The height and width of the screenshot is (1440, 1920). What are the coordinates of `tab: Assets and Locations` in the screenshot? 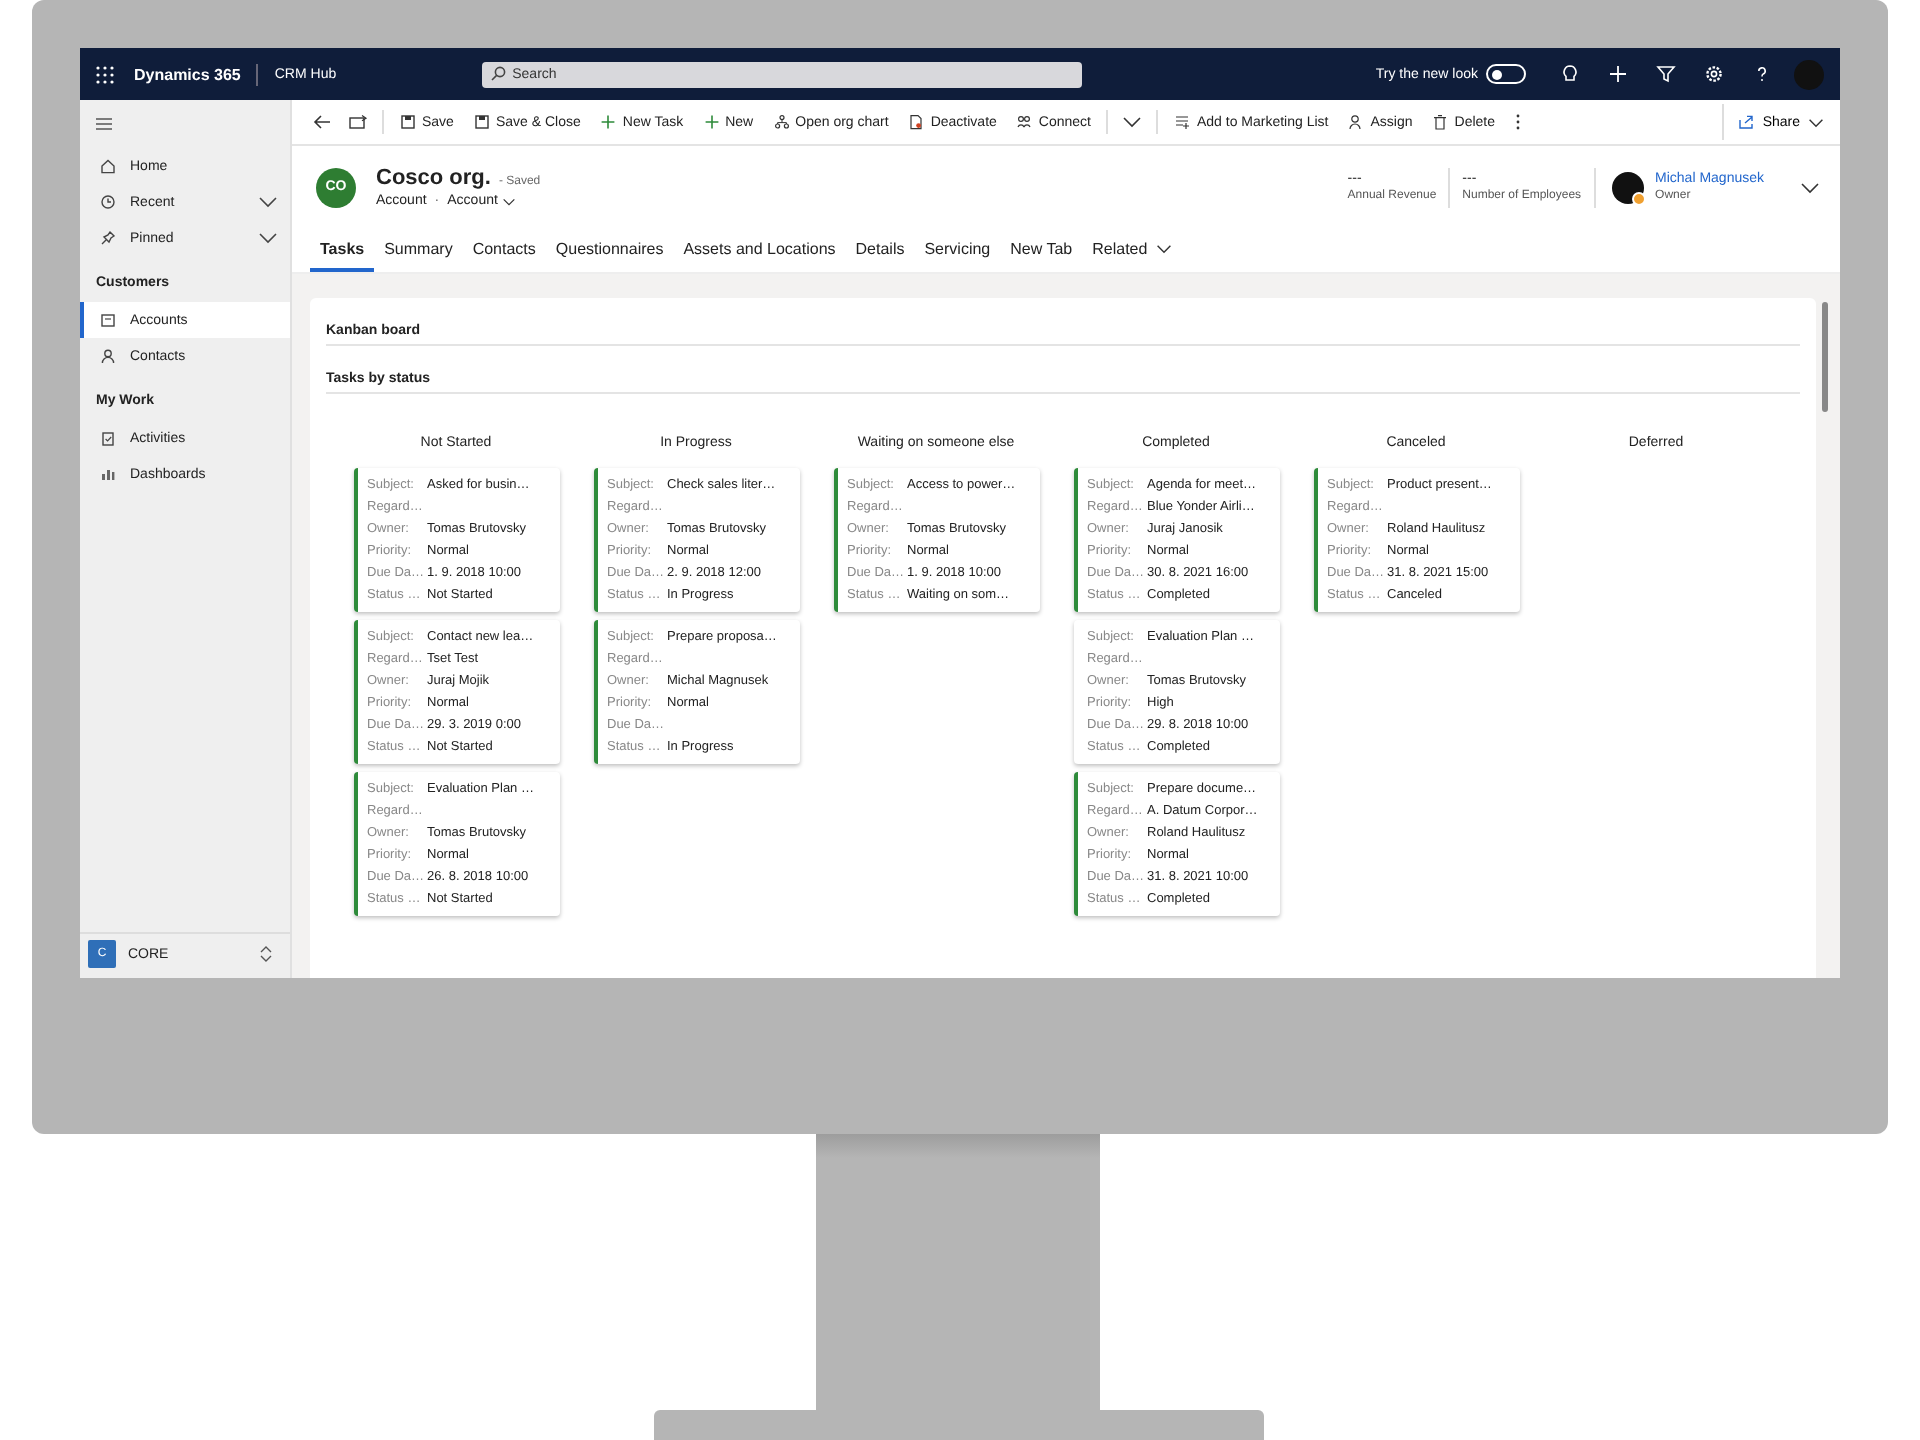 It's located at (759, 250).